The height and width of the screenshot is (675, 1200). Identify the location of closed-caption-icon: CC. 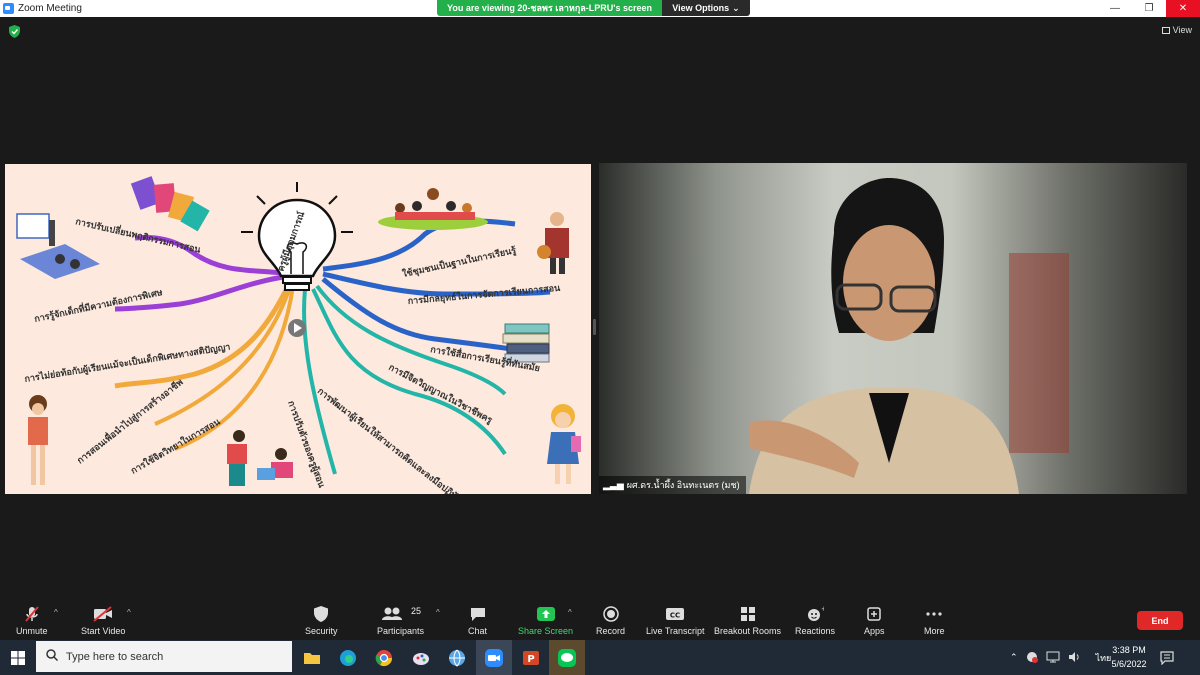
(675, 614).